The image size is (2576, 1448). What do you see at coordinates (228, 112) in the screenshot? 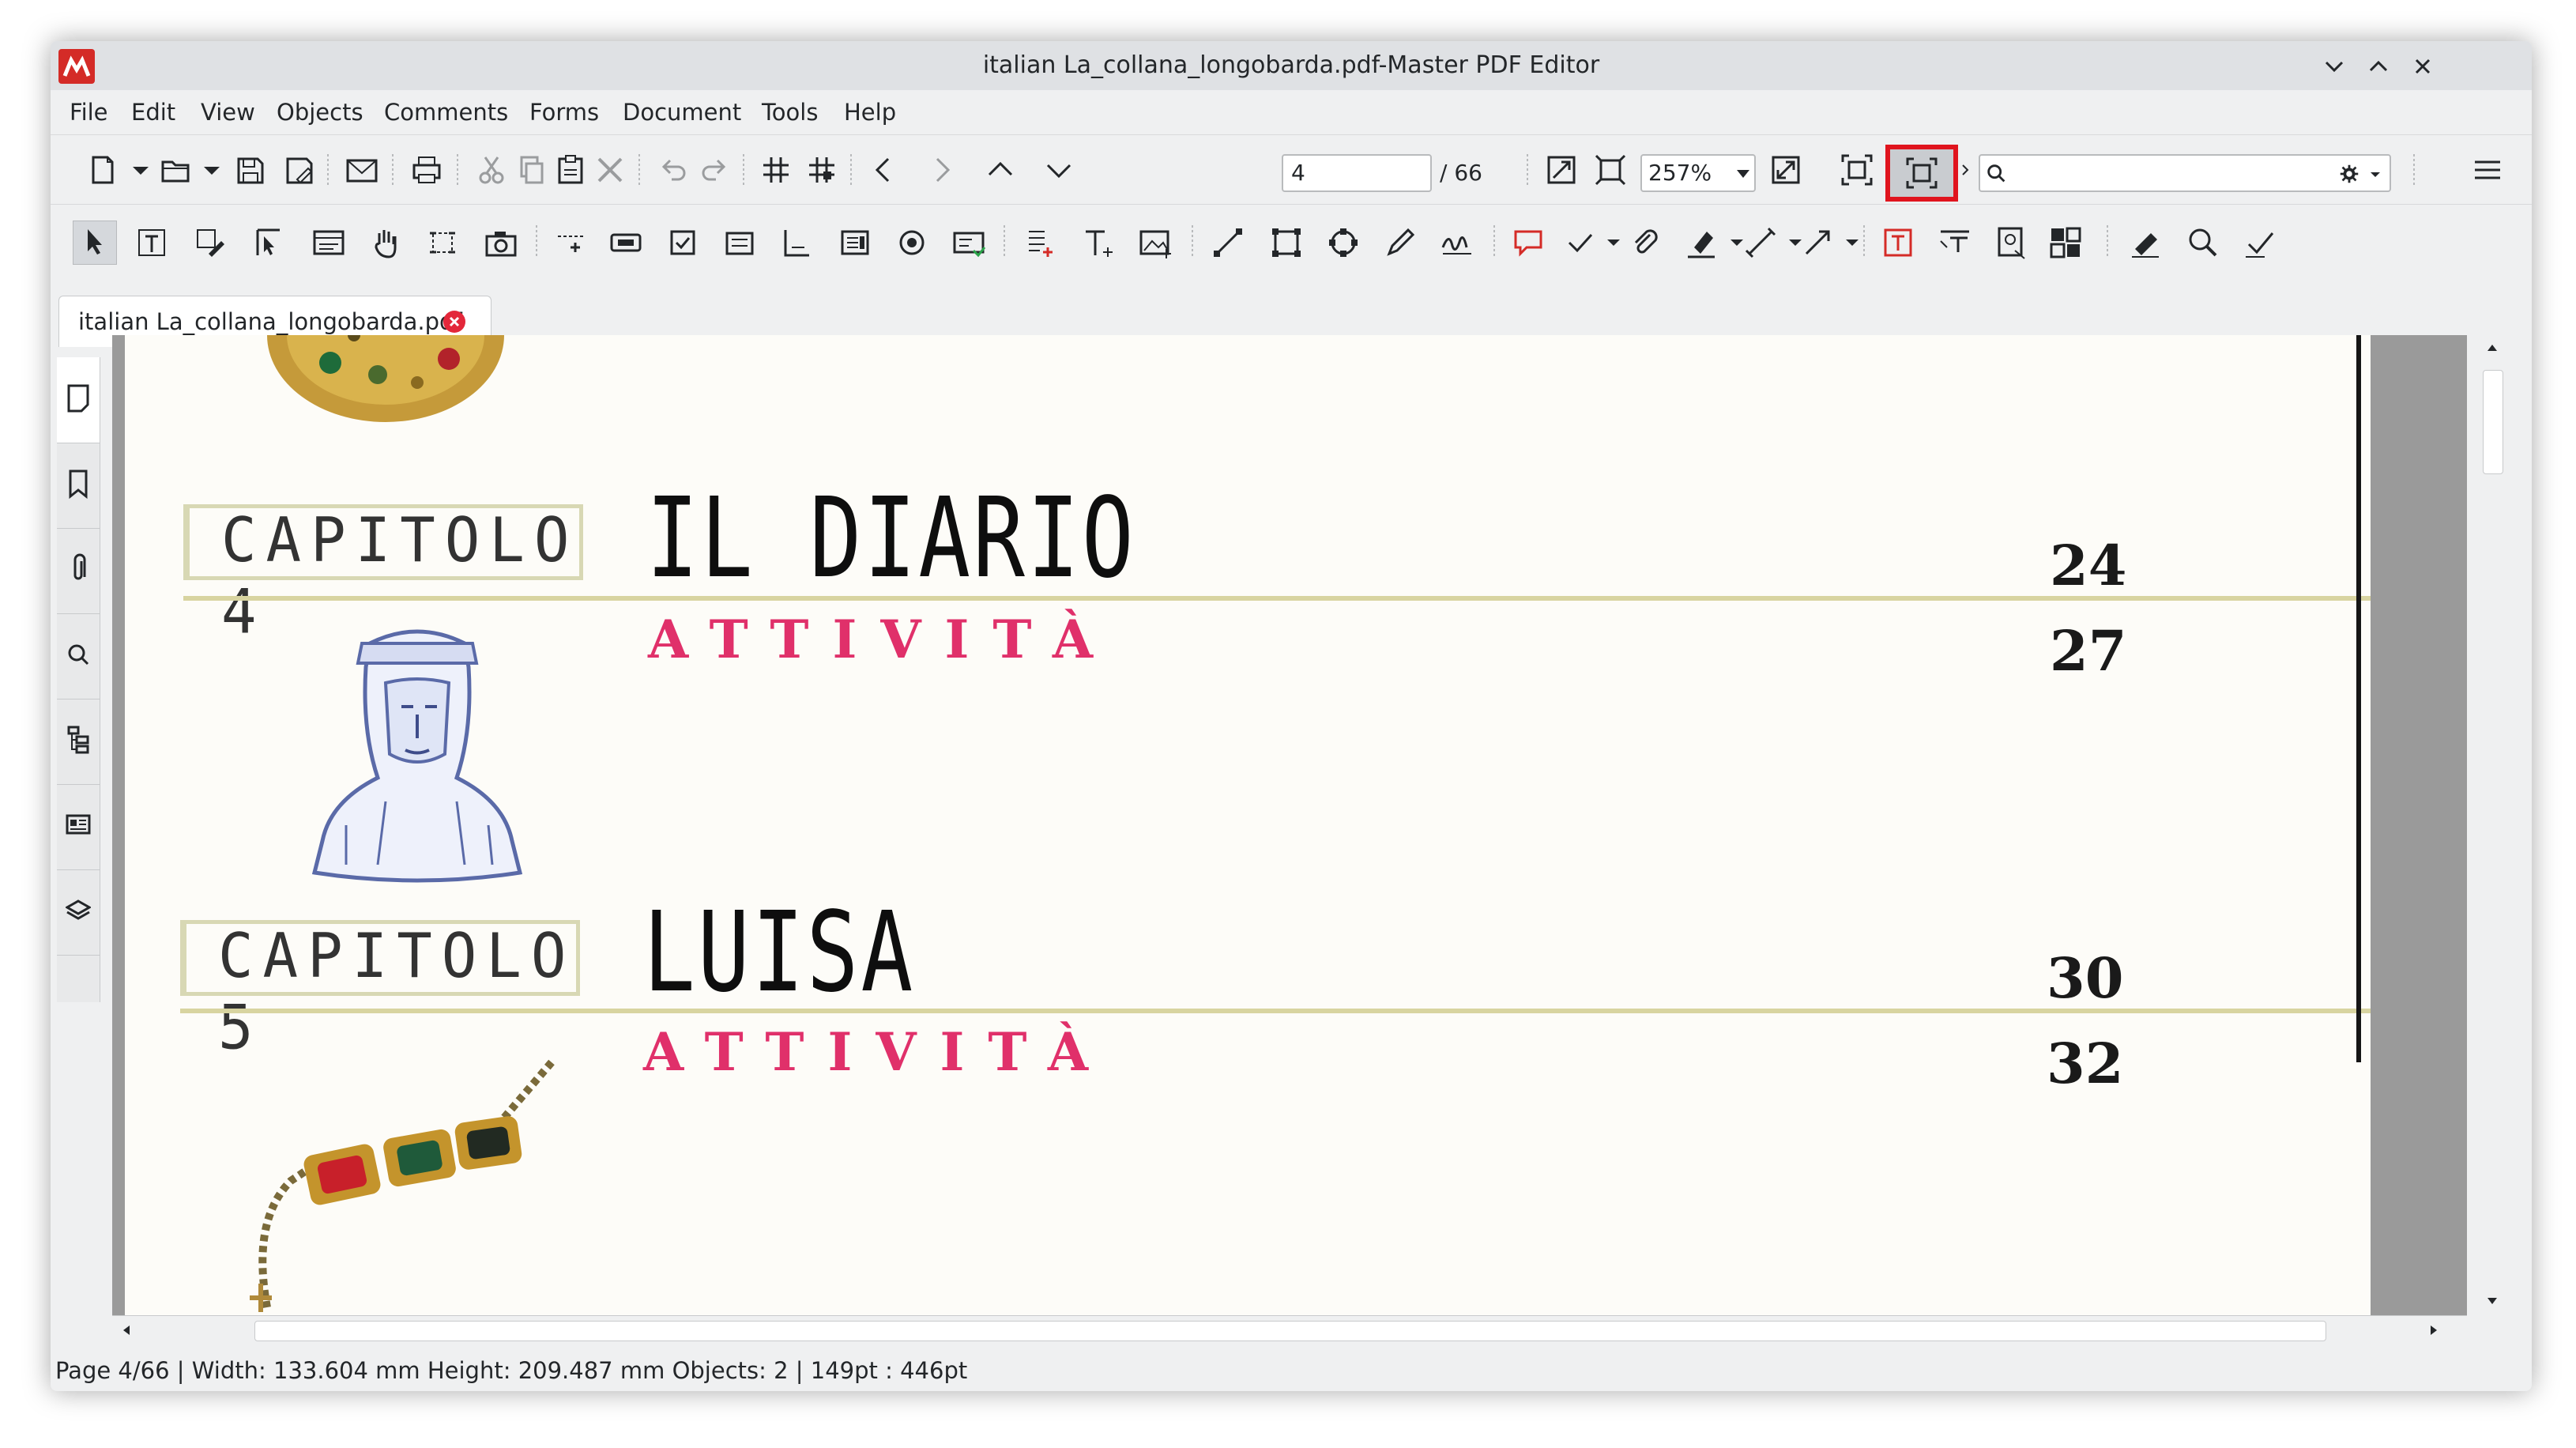
I see `menu-view: View` at bounding box center [228, 112].